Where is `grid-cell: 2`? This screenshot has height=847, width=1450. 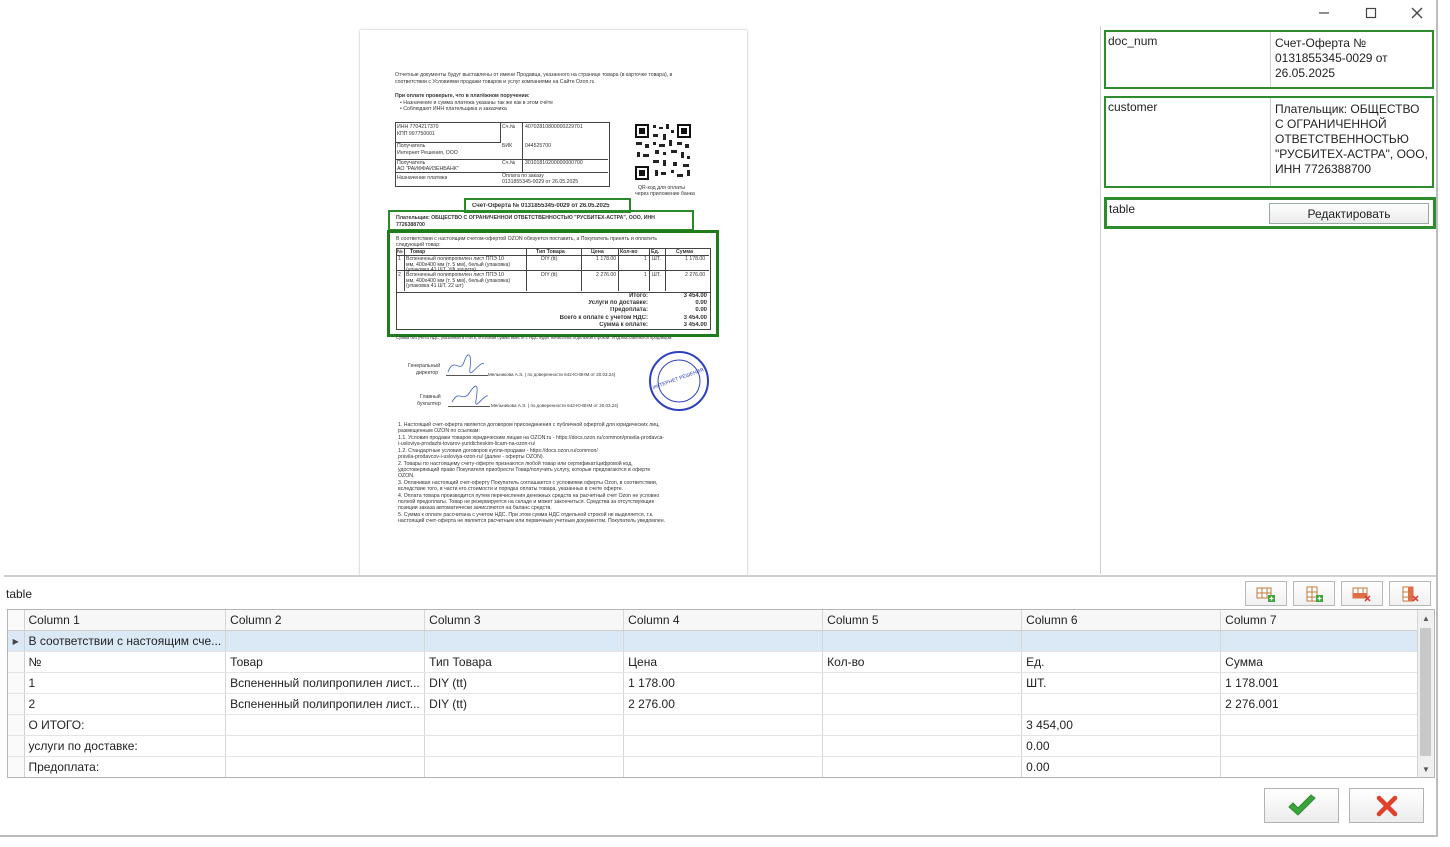 grid-cell: 2 is located at coordinates (125, 704).